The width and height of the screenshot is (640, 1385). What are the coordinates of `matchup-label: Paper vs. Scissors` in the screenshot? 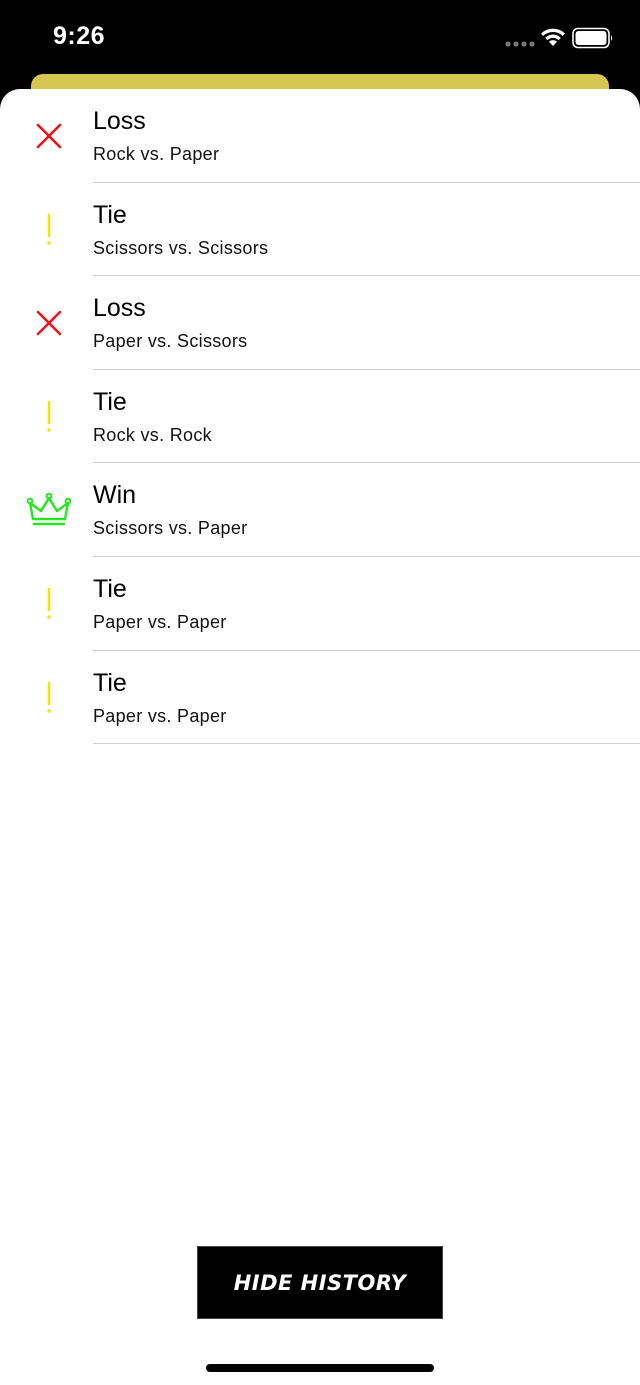 It's located at (170, 341).